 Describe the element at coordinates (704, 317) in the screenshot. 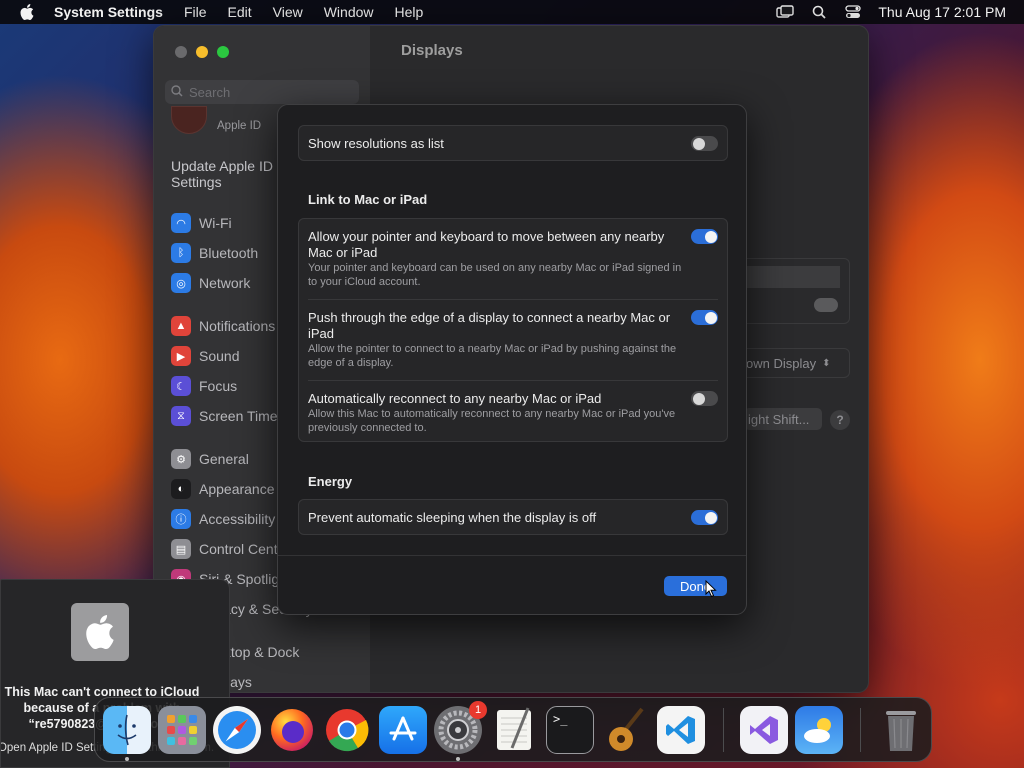

I see `push-through-toggle` at that location.